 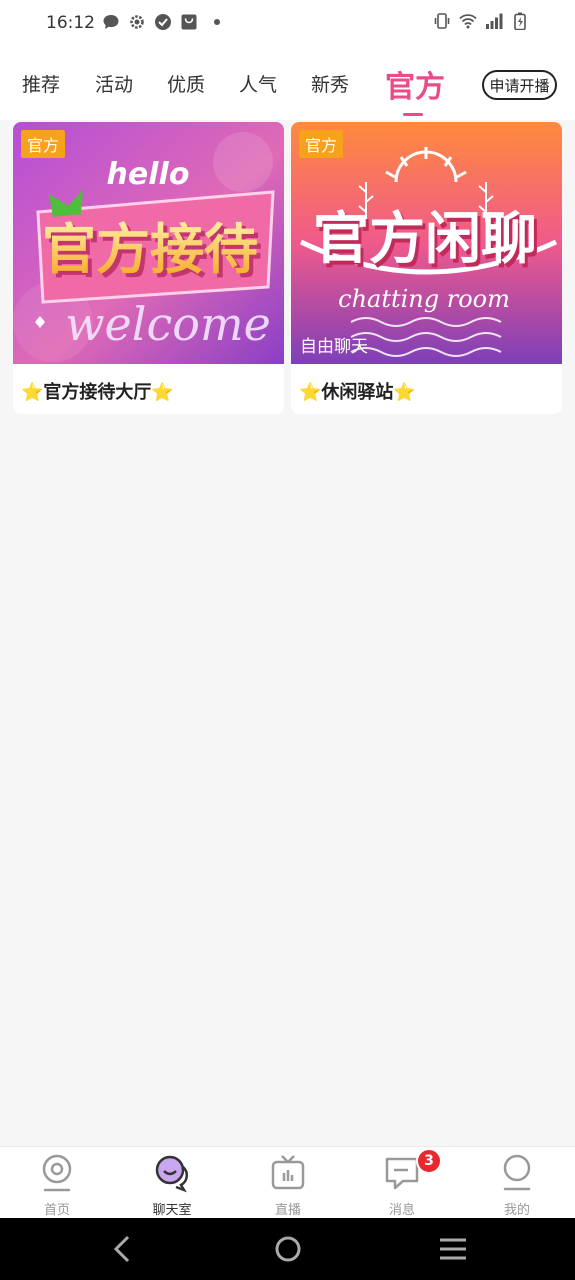 I want to click on dot-icon, so click(x=217, y=22).